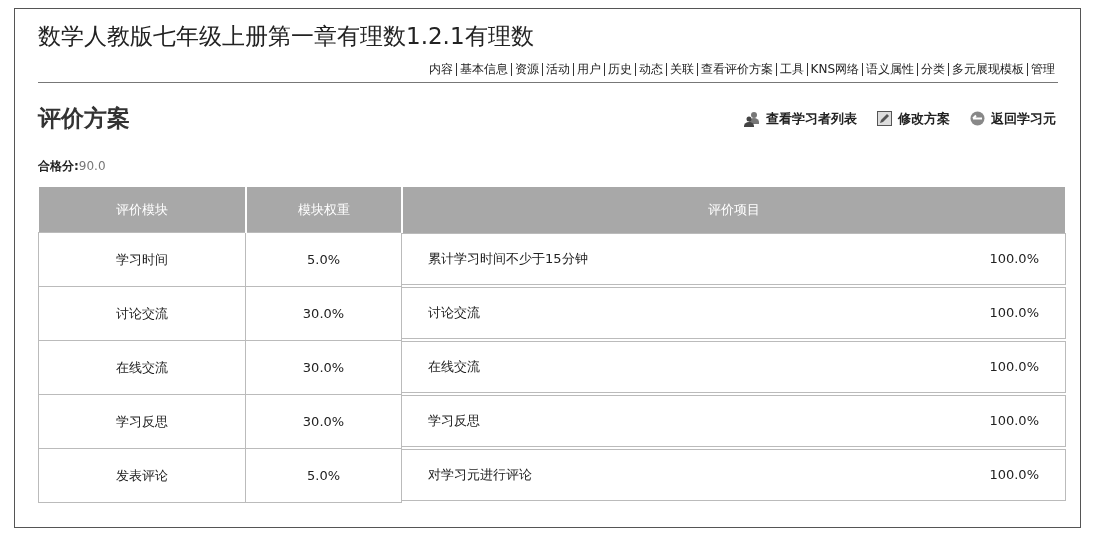 The width and height of the screenshot is (1093, 542). What do you see at coordinates (142, 475) in the screenshot?
I see `table-cell: 发表评论` at bounding box center [142, 475].